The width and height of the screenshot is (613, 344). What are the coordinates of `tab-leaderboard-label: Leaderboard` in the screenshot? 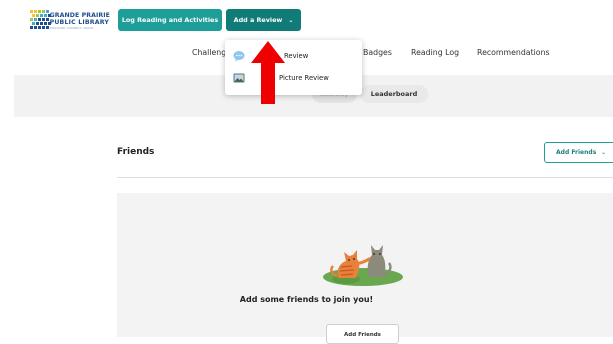 It's located at (394, 94).